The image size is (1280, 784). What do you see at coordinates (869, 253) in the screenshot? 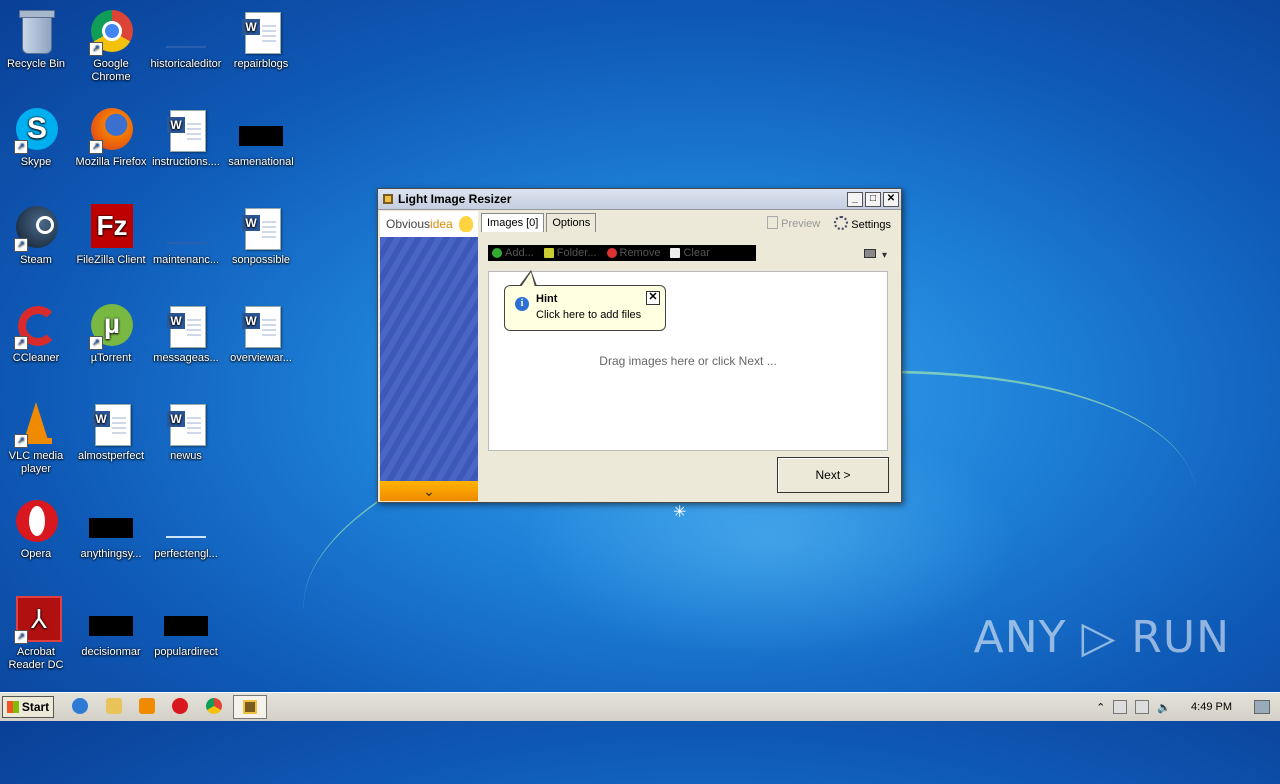
I see `view-mode-icon` at bounding box center [869, 253].